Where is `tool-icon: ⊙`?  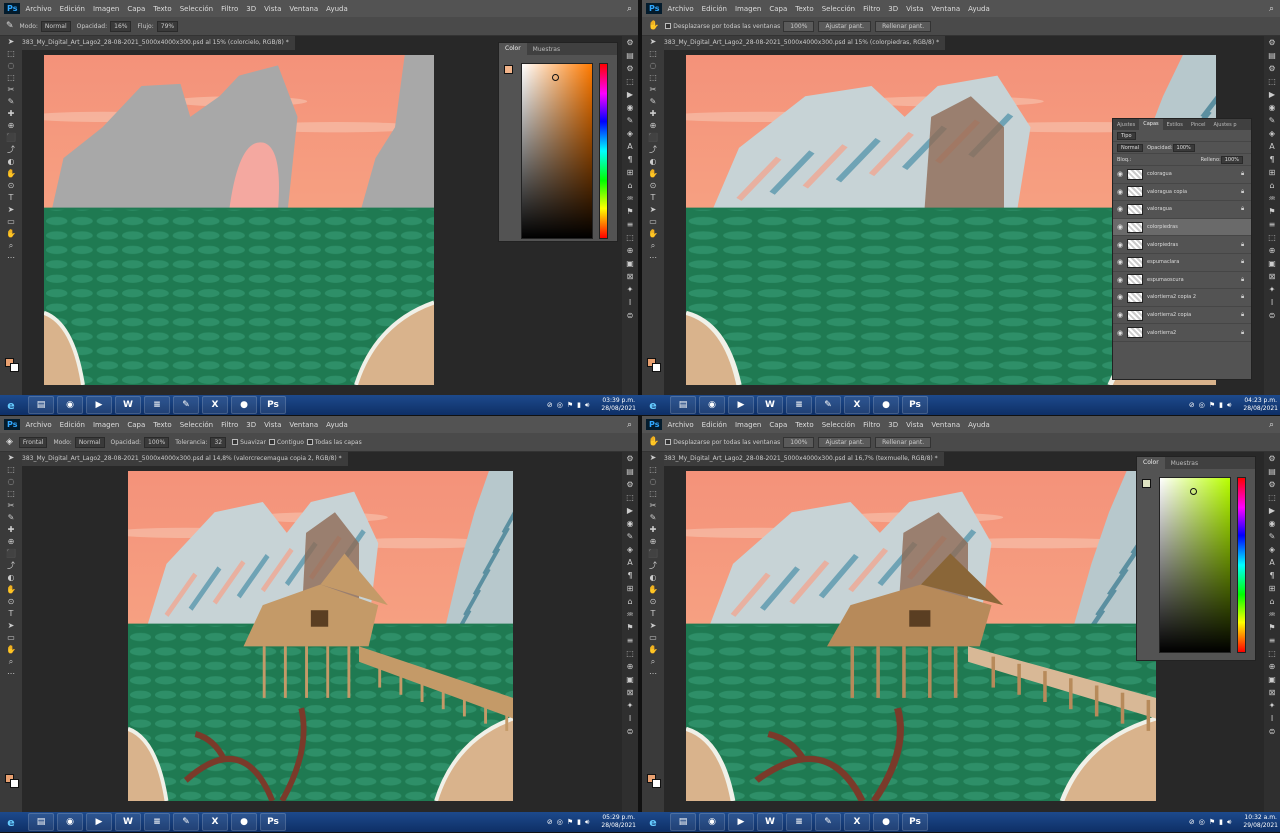
tool-icon: ⊙ is located at coordinates (653, 602).